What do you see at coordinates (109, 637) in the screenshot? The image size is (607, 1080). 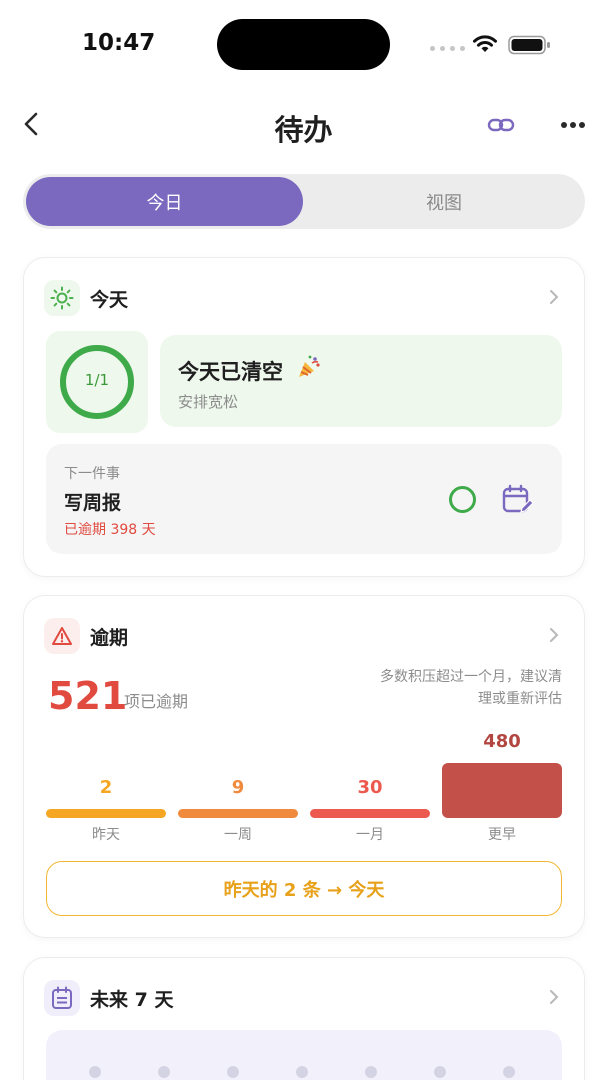 I see `overdue-card-title: 逾期` at bounding box center [109, 637].